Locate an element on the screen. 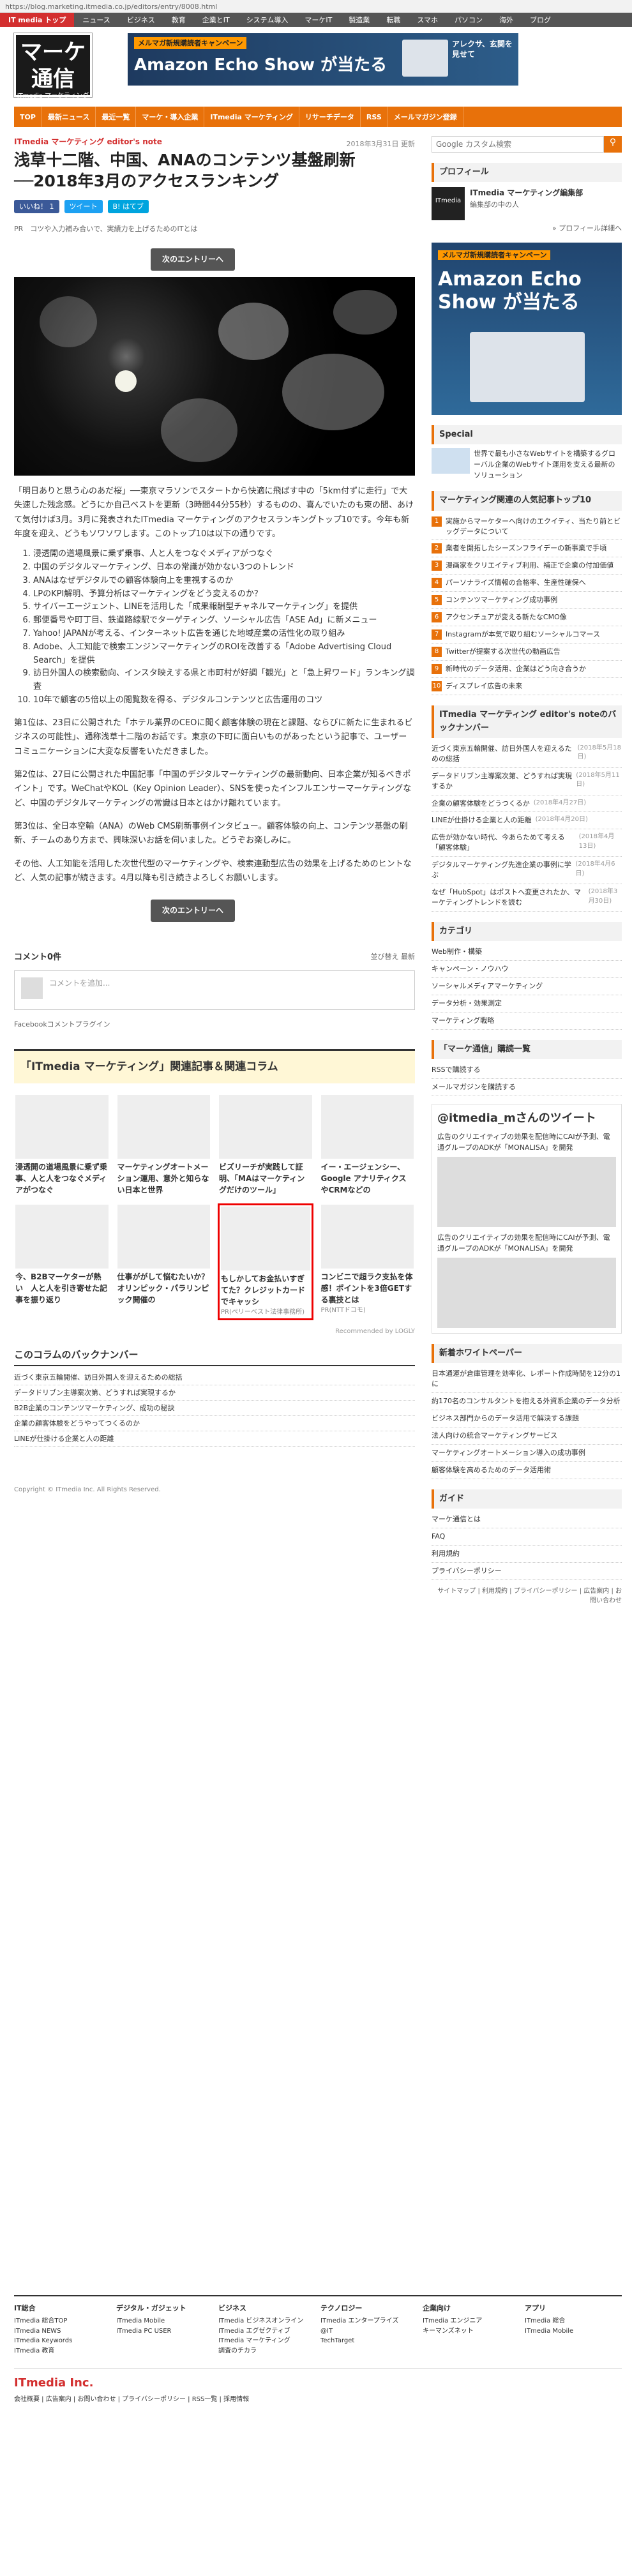 This screenshot has width=632, height=2576. rss-item: メールマガジンを購読する is located at coordinates (527, 1087).